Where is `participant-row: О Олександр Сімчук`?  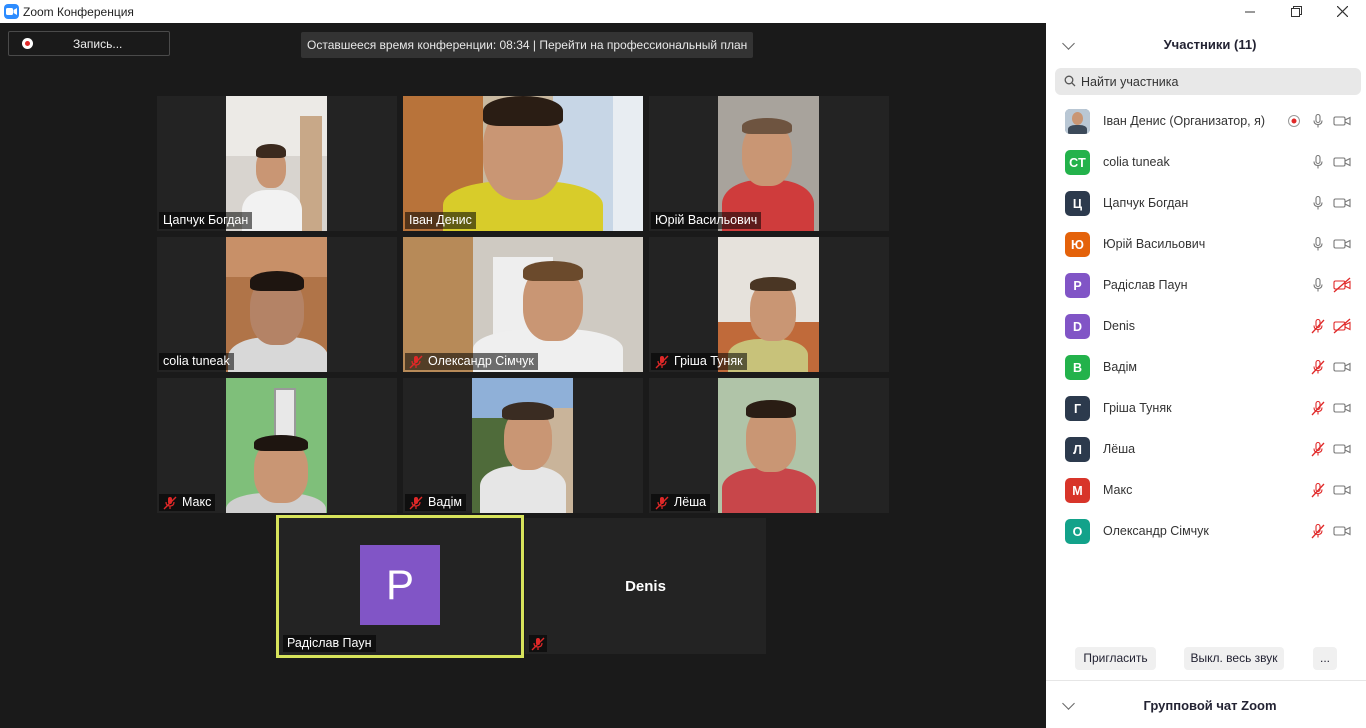
participant-row: О Олександр Сімчук is located at coordinates (1206, 531).